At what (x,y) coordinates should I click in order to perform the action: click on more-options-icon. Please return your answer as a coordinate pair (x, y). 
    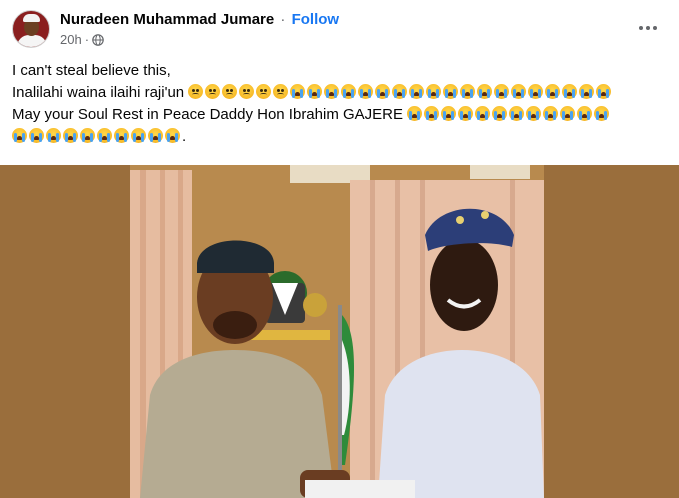
    Looking at the image, I should click on (648, 28).